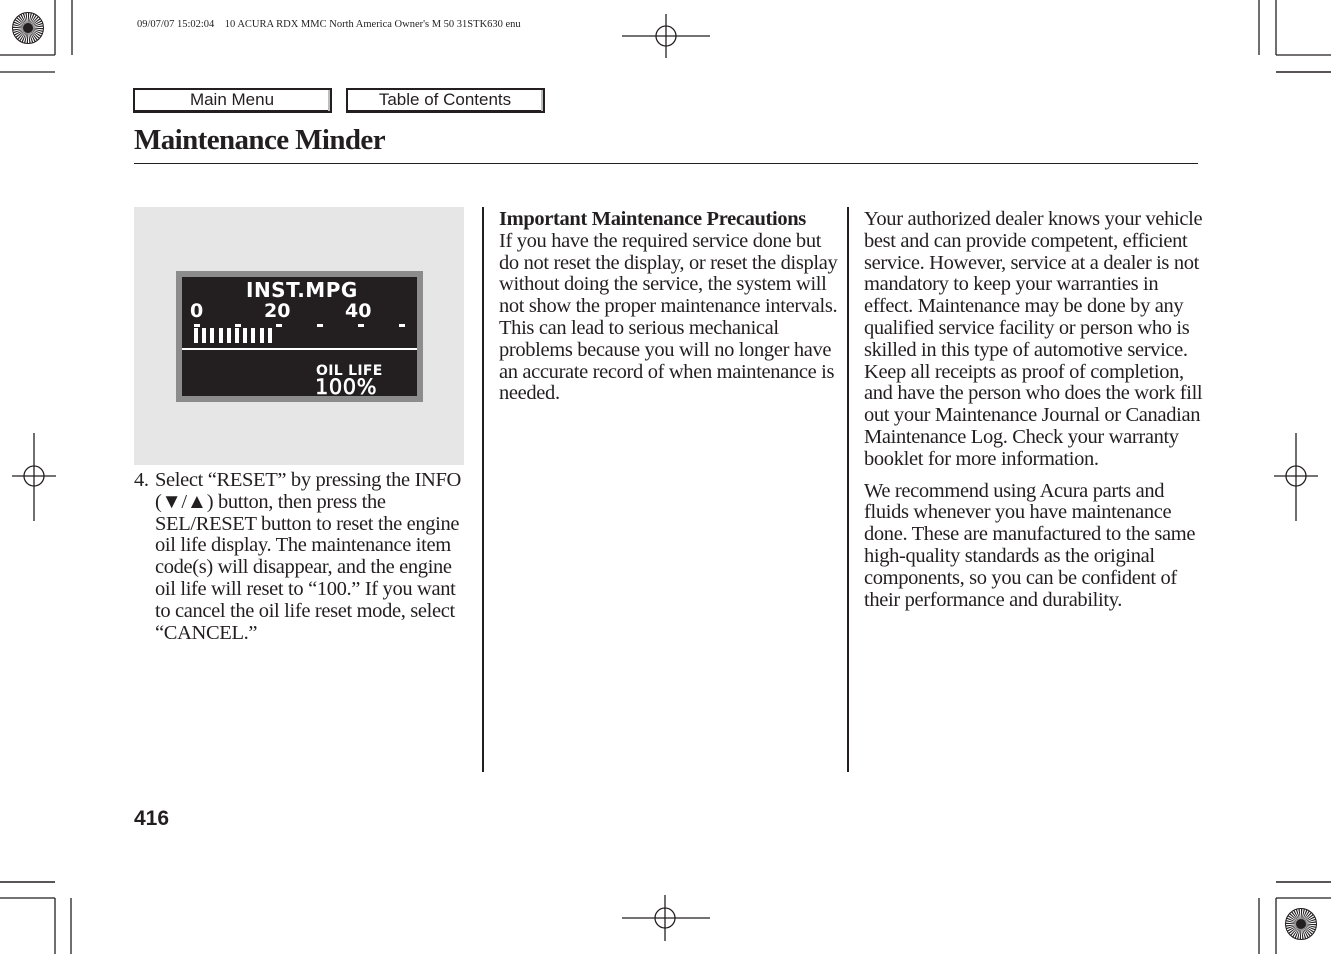  What do you see at coordinates (1294, 36) in the screenshot?
I see `crop-mark-top-right` at bounding box center [1294, 36].